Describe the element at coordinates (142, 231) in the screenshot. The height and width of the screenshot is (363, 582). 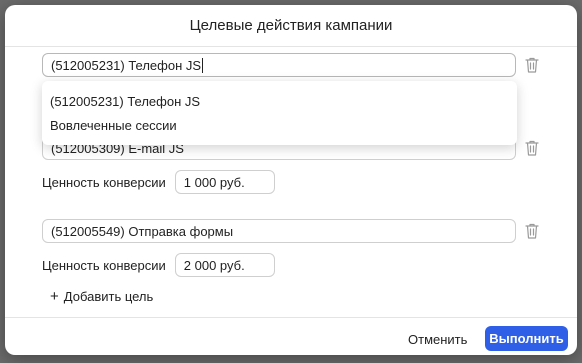
I see `goal-select-3-value: (512005549) Отправка формы` at that location.